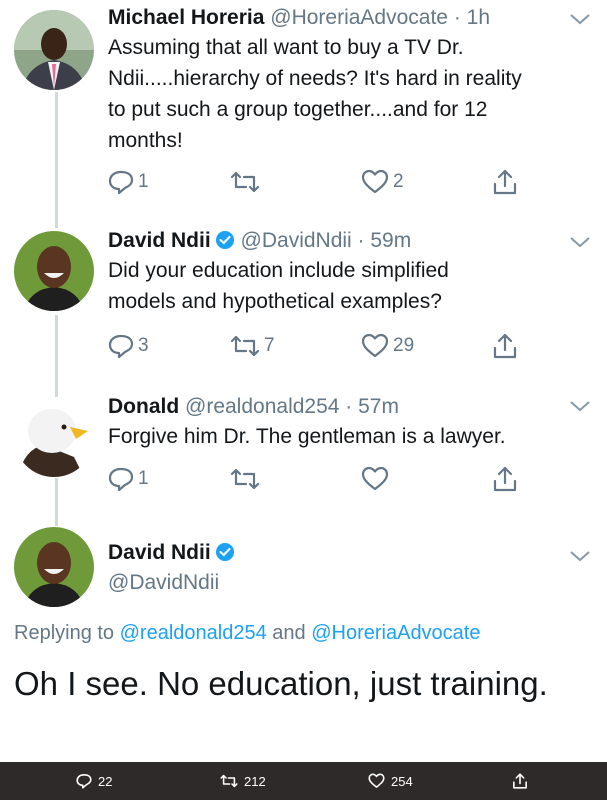 The width and height of the screenshot is (607, 800). I want to click on tweet-text-line: models and hypothetical examples?, so click(275, 301).